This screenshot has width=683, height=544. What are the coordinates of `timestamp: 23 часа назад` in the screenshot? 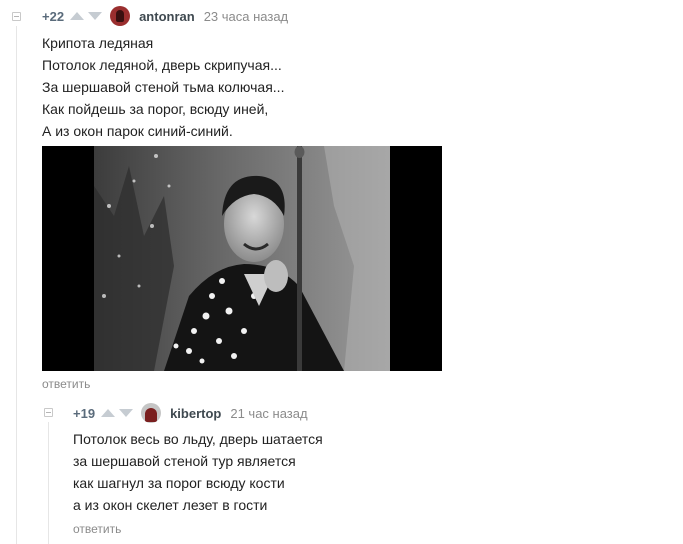 It's located at (246, 16).